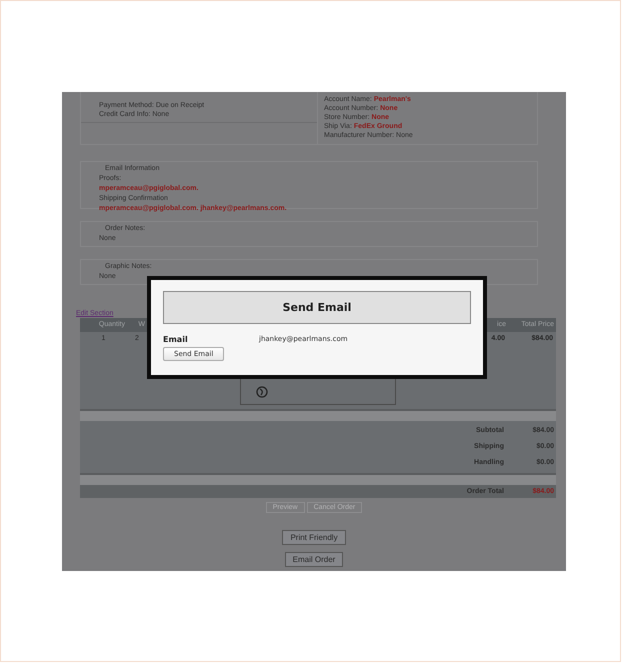 The width and height of the screenshot is (623, 664). I want to click on field-label: Email, so click(176, 339).